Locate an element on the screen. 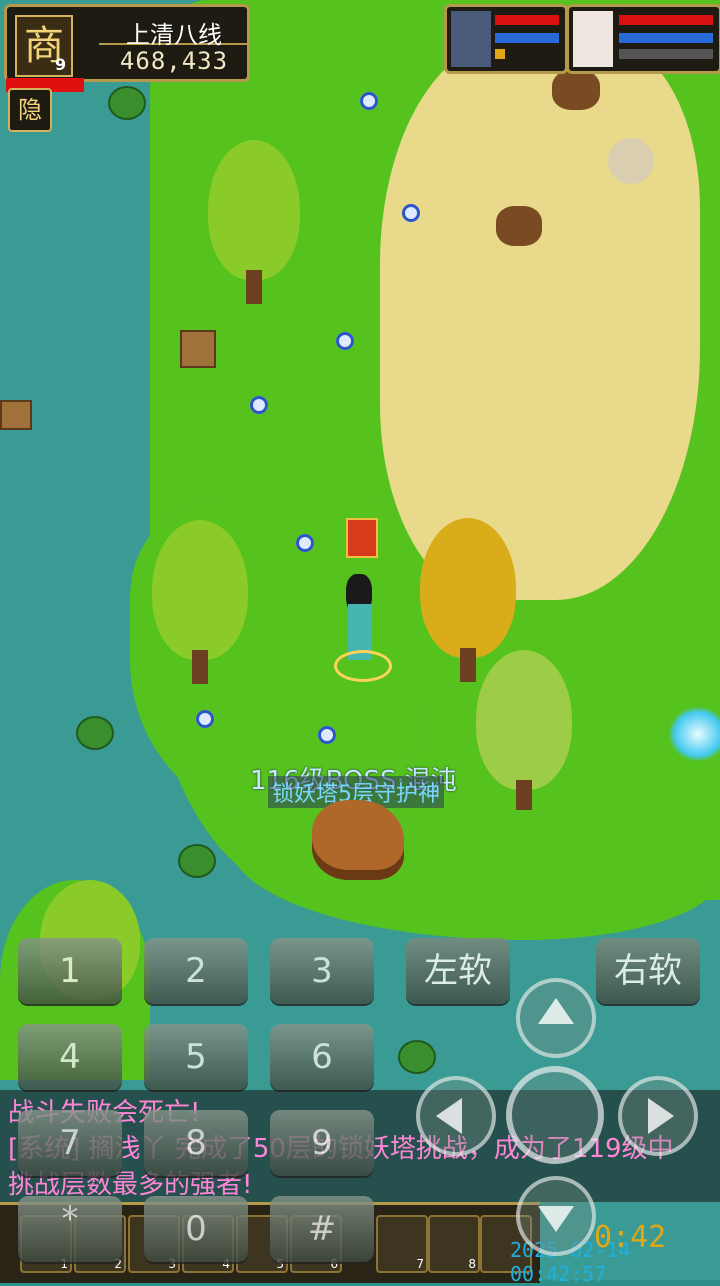 The width and height of the screenshot is (720, 1286). arrow-right-icon is located at coordinates (661, 1116).